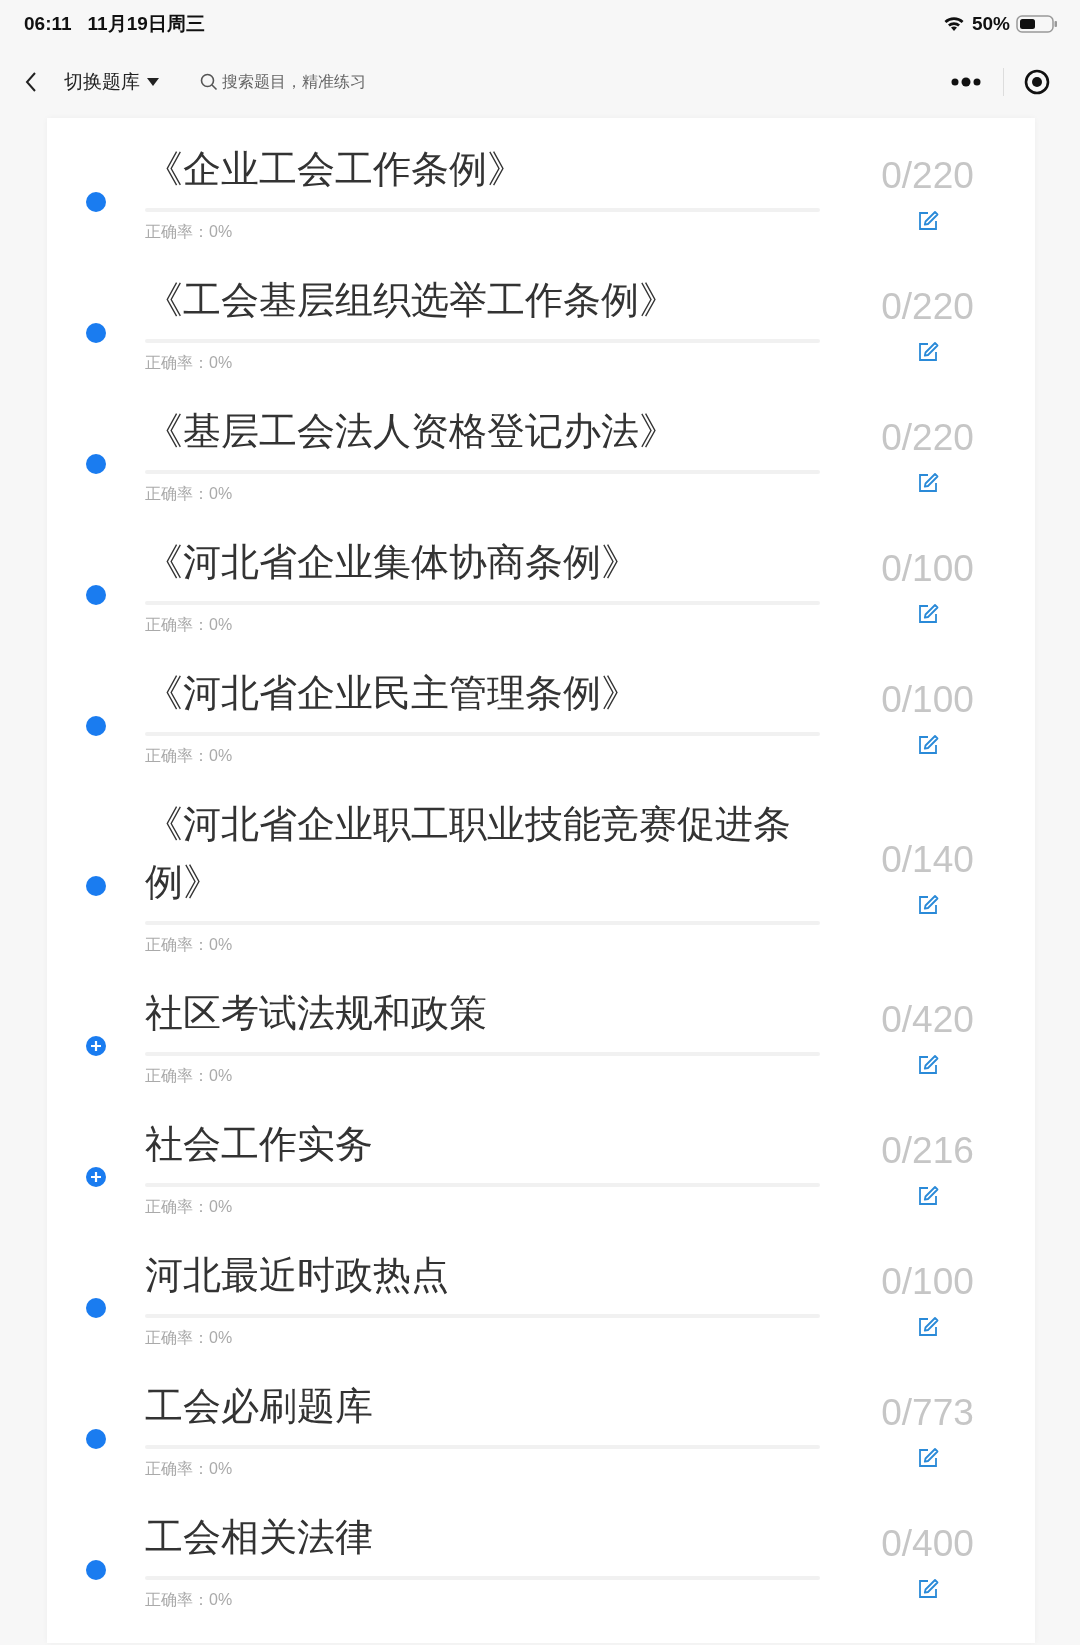 The image size is (1080, 1645). I want to click on battery-percent: 50%, so click(990, 24).